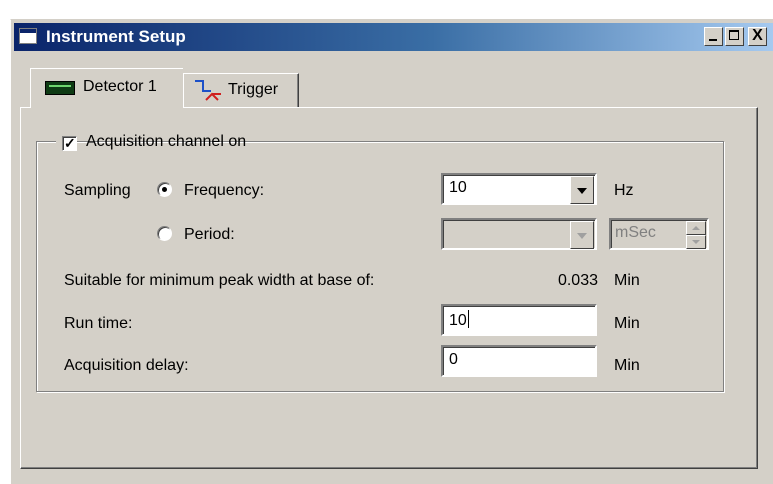 Image resolution: width=773 pixels, height=484 pixels. Describe the element at coordinates (458, 187) in the screenshot. I see `frequency-value: 10` at that location.